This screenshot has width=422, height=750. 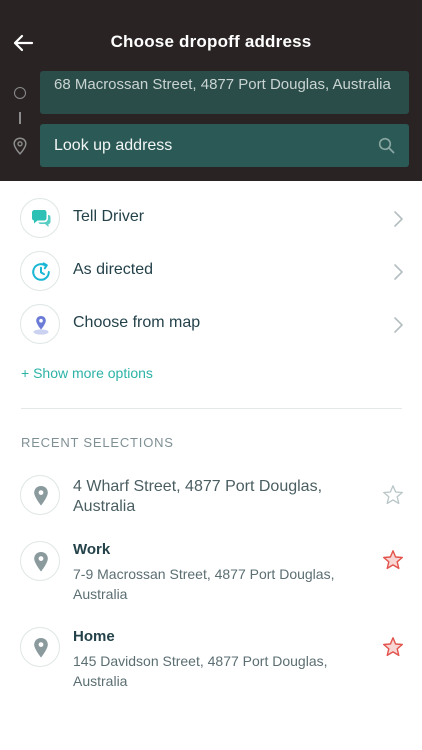 I want to click on option-tell-driver: Tell Driver, so click(x=211, y=223).